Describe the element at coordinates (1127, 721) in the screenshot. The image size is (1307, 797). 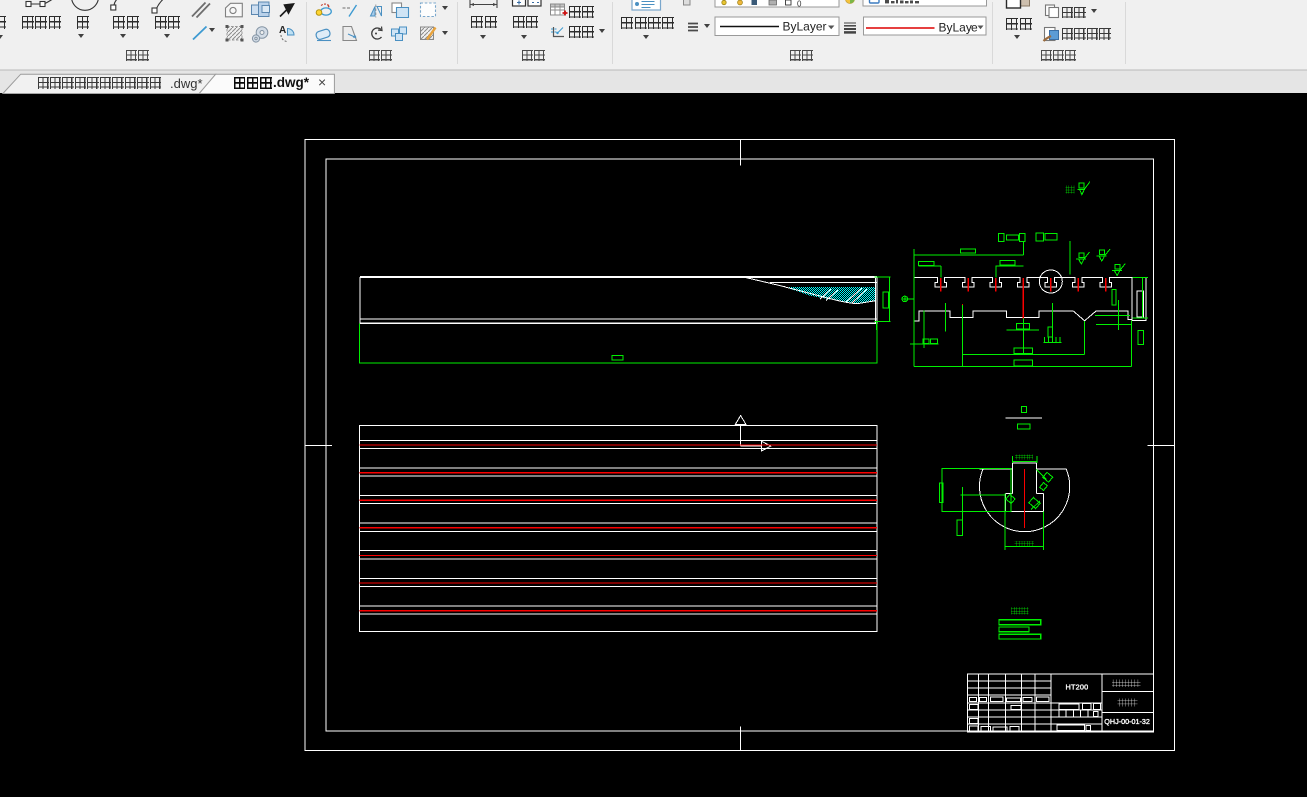
I see `svg-text: QHJ-00-01-32` at that location.